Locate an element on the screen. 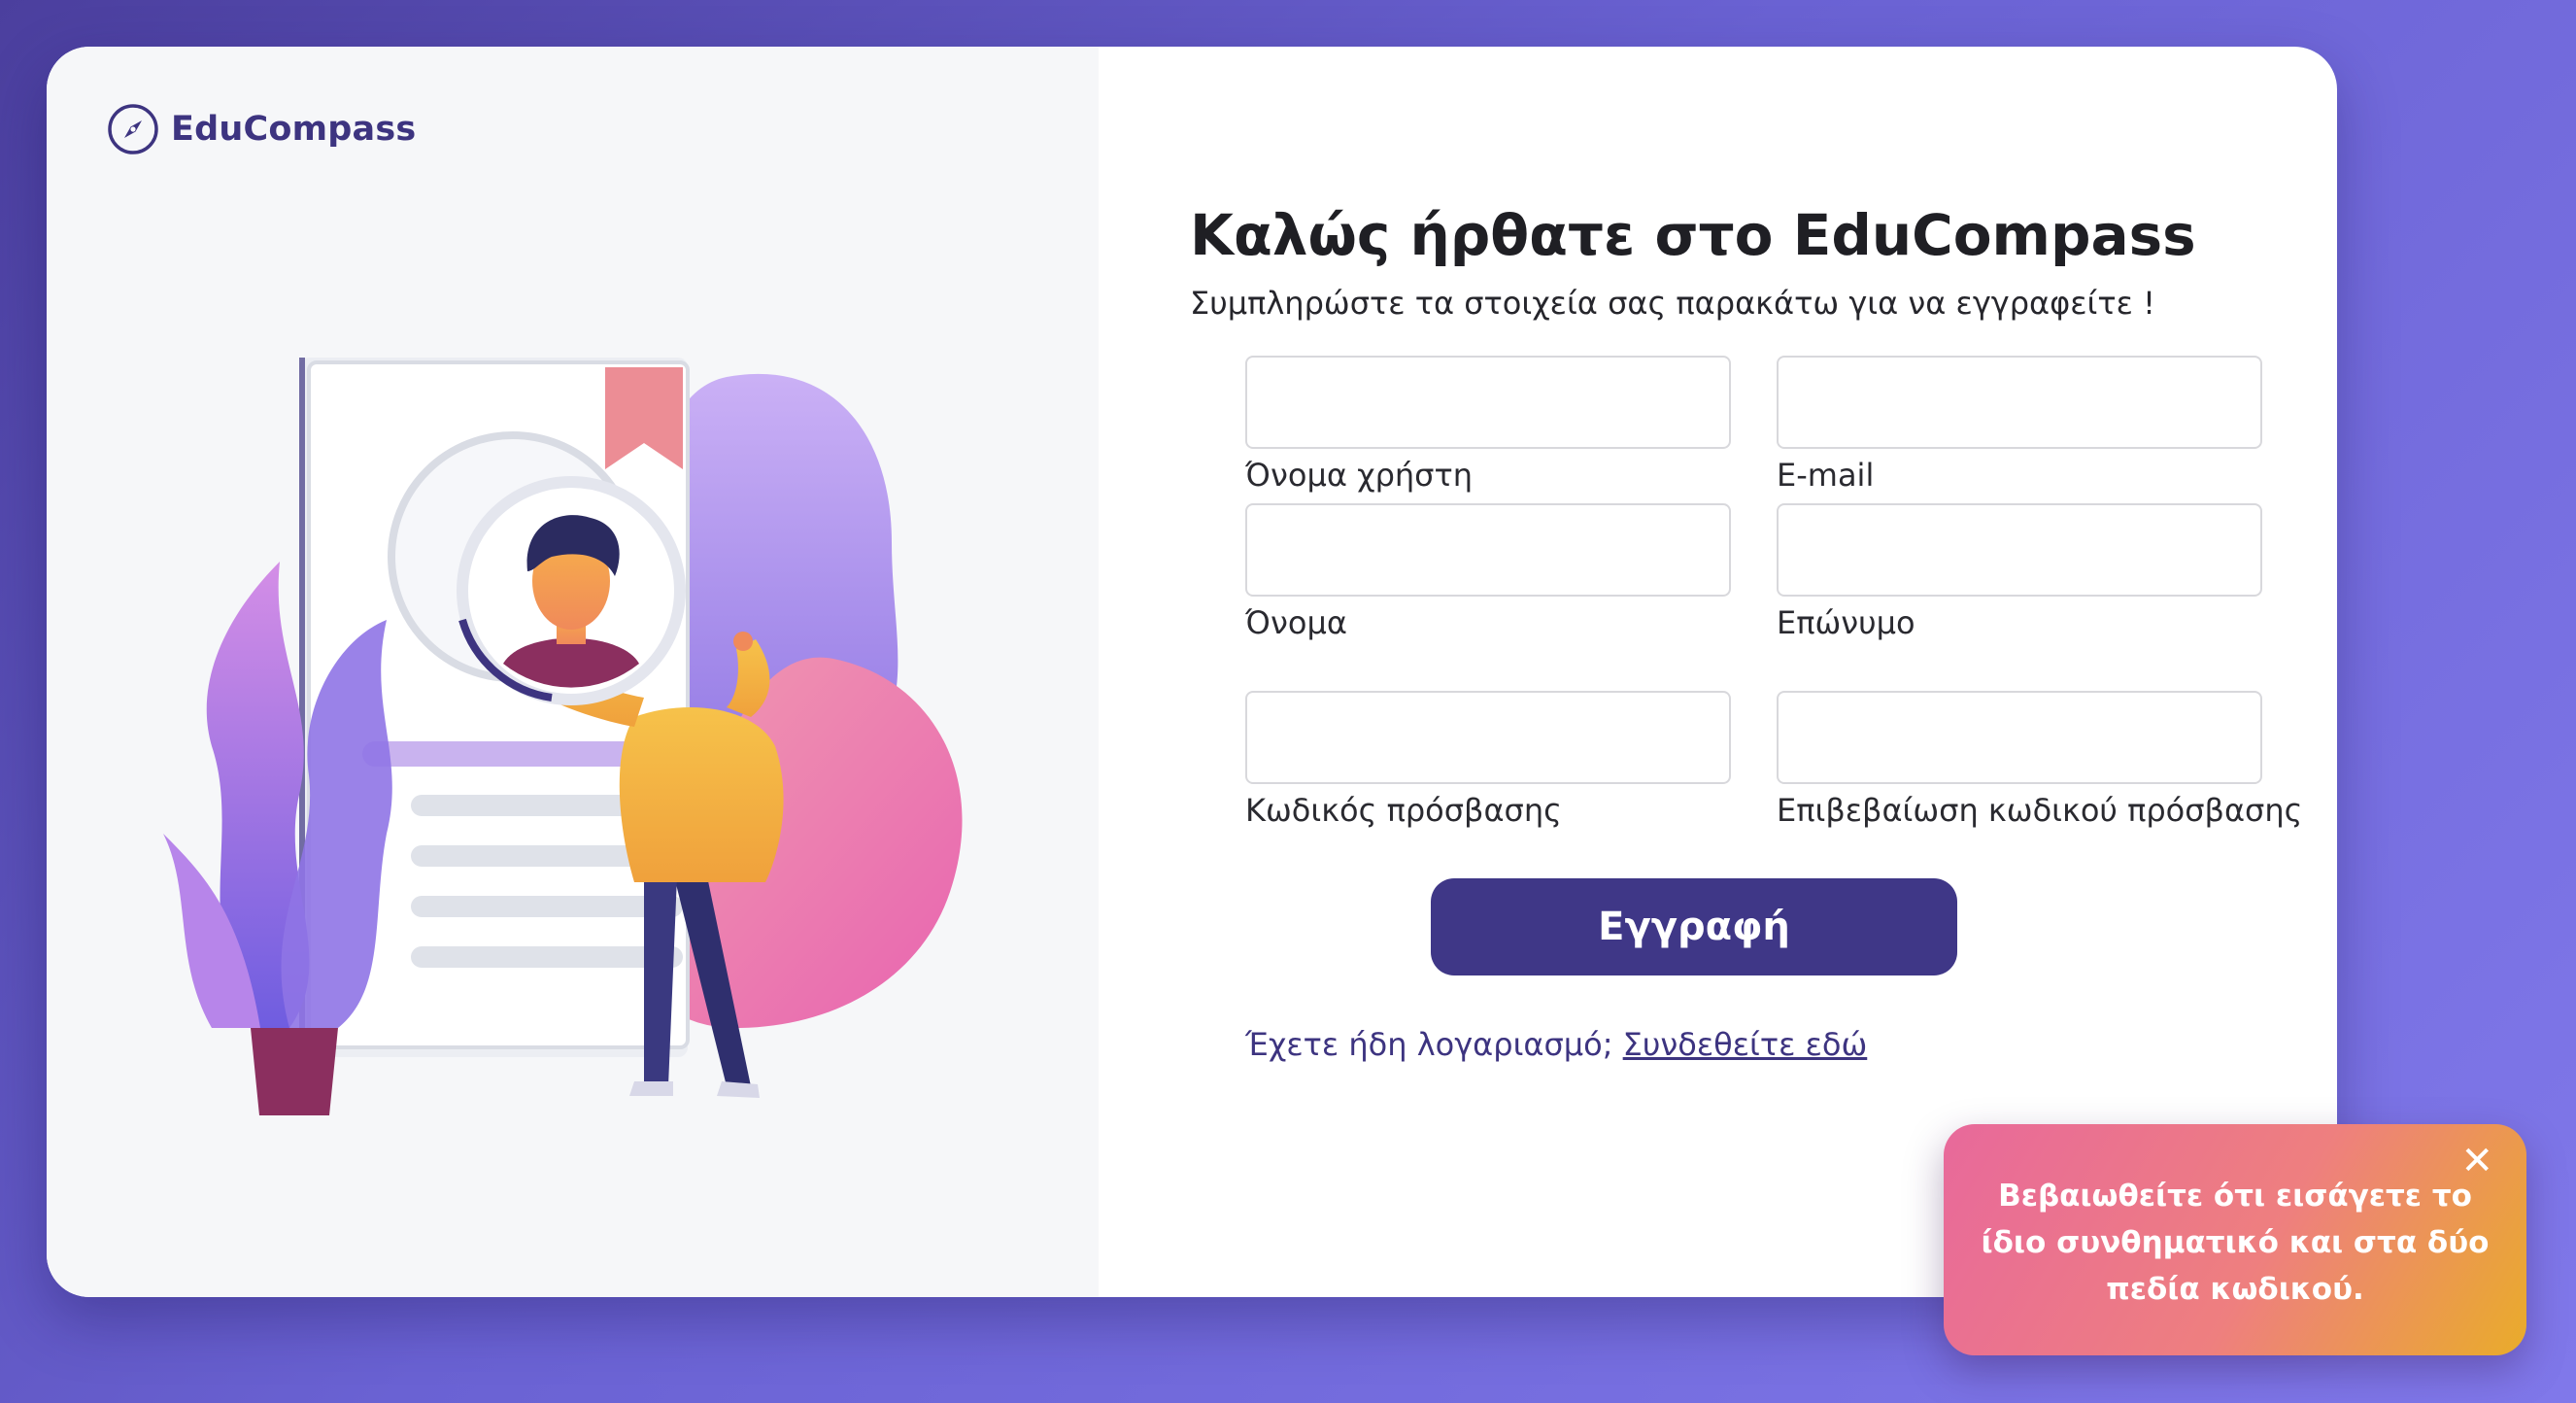 Image resolution: width=2576 pixels, height=1403 pixels. last-name-label: Επώνυμο is located at coordinates (1846, 622).